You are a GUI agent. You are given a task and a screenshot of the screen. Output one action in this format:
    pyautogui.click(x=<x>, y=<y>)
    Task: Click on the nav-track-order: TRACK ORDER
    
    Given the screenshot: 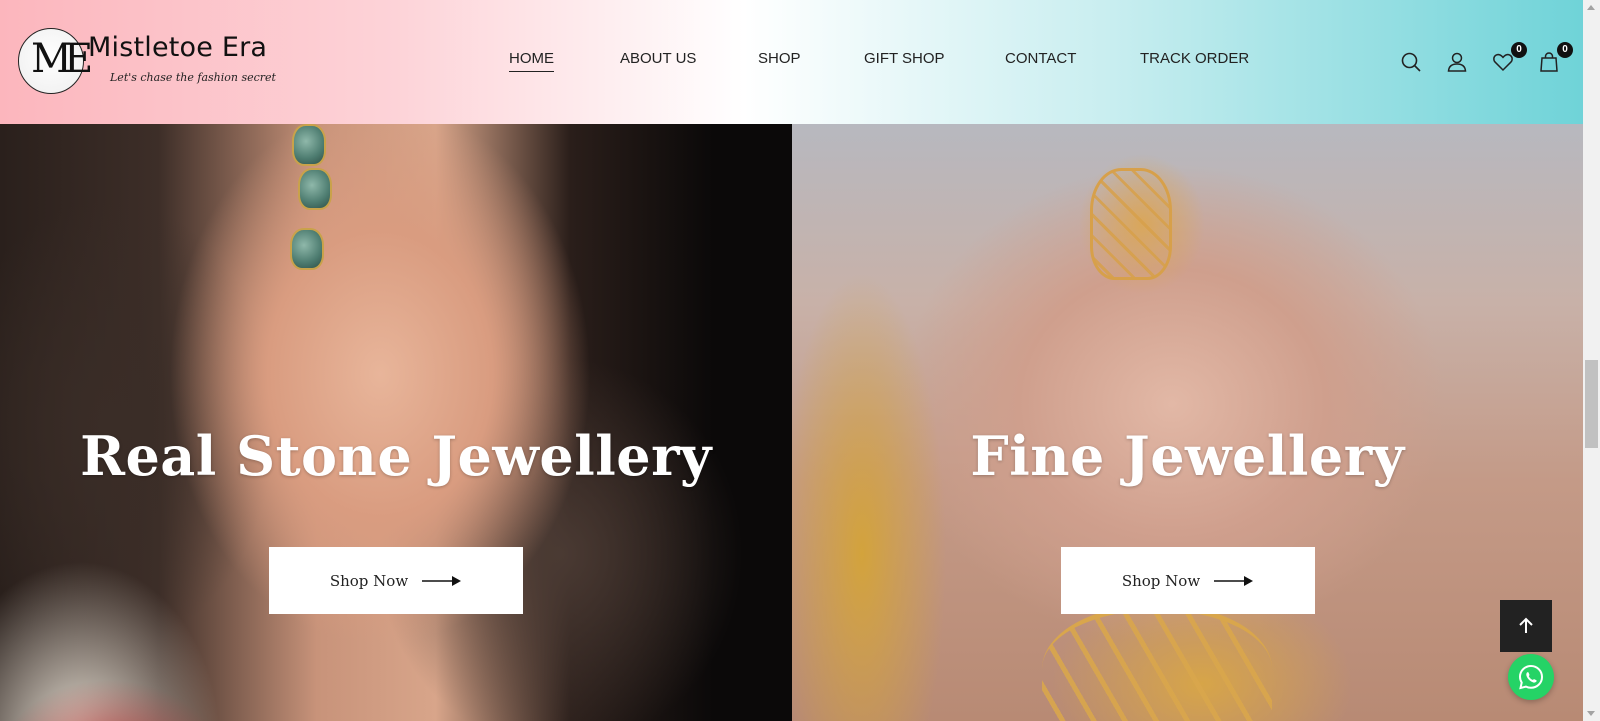 What is the action you would take?
    pyautogui.click(x=1194, y=60)
    